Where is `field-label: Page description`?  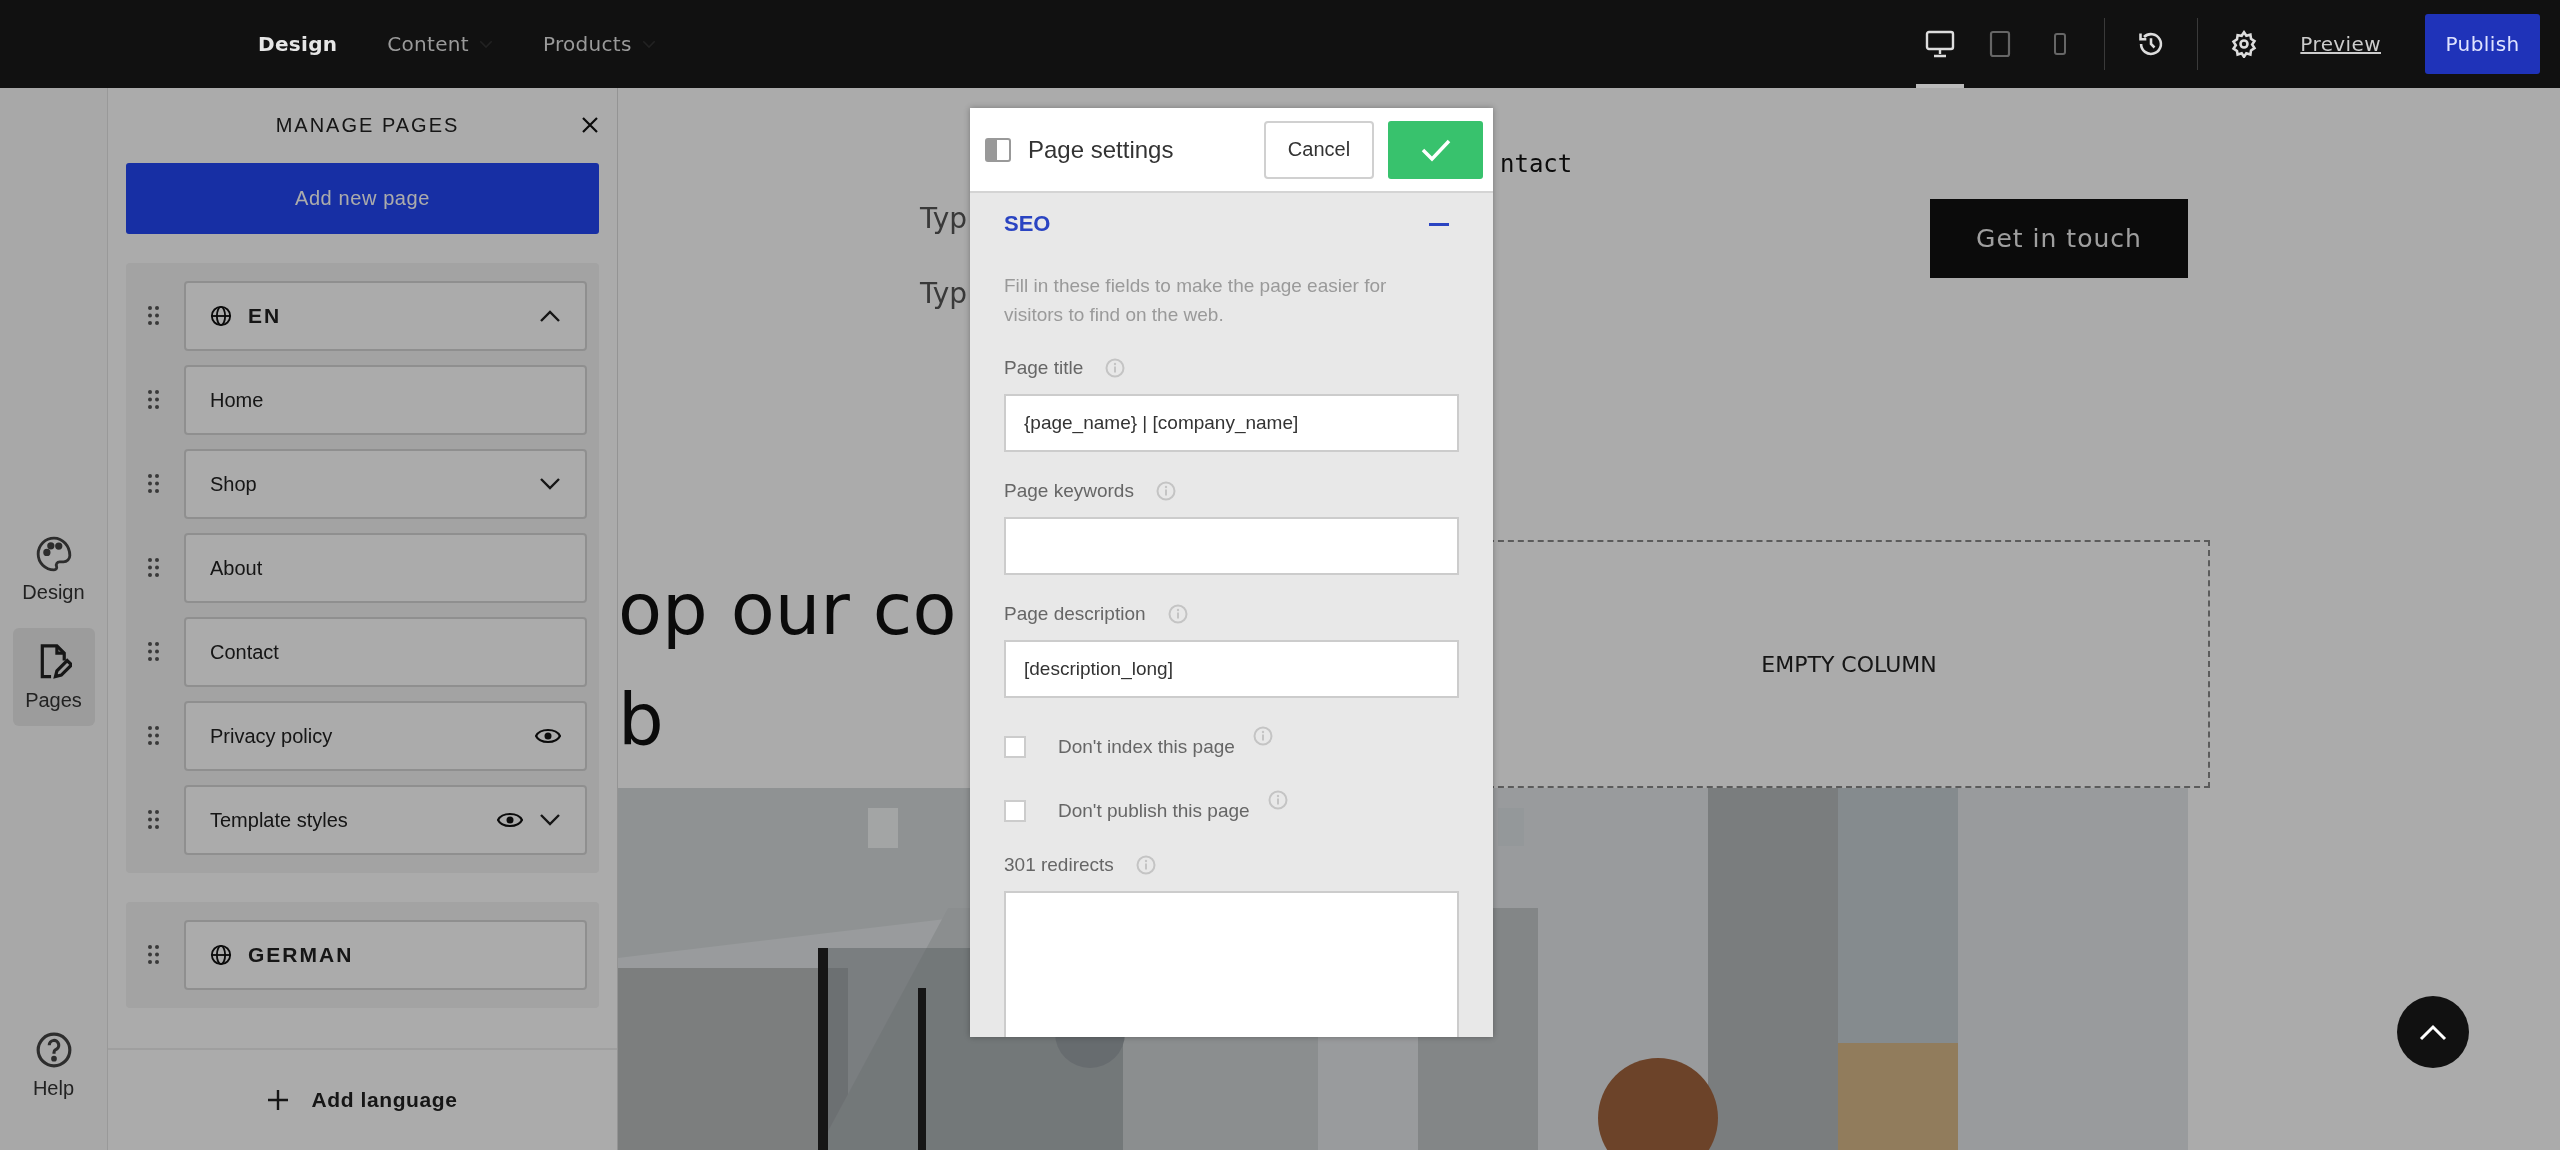 field-label: Page description is located at coordinates (1075, 614).